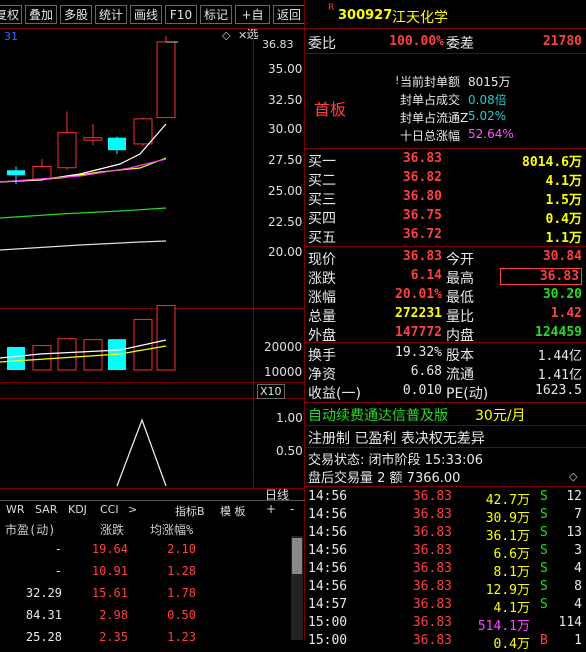 The width and height of the screenshot is (586, 652). Describe the element at coordinates (507, 590) in the screenshot. I see `tick-vol: 12.9万` at that location.